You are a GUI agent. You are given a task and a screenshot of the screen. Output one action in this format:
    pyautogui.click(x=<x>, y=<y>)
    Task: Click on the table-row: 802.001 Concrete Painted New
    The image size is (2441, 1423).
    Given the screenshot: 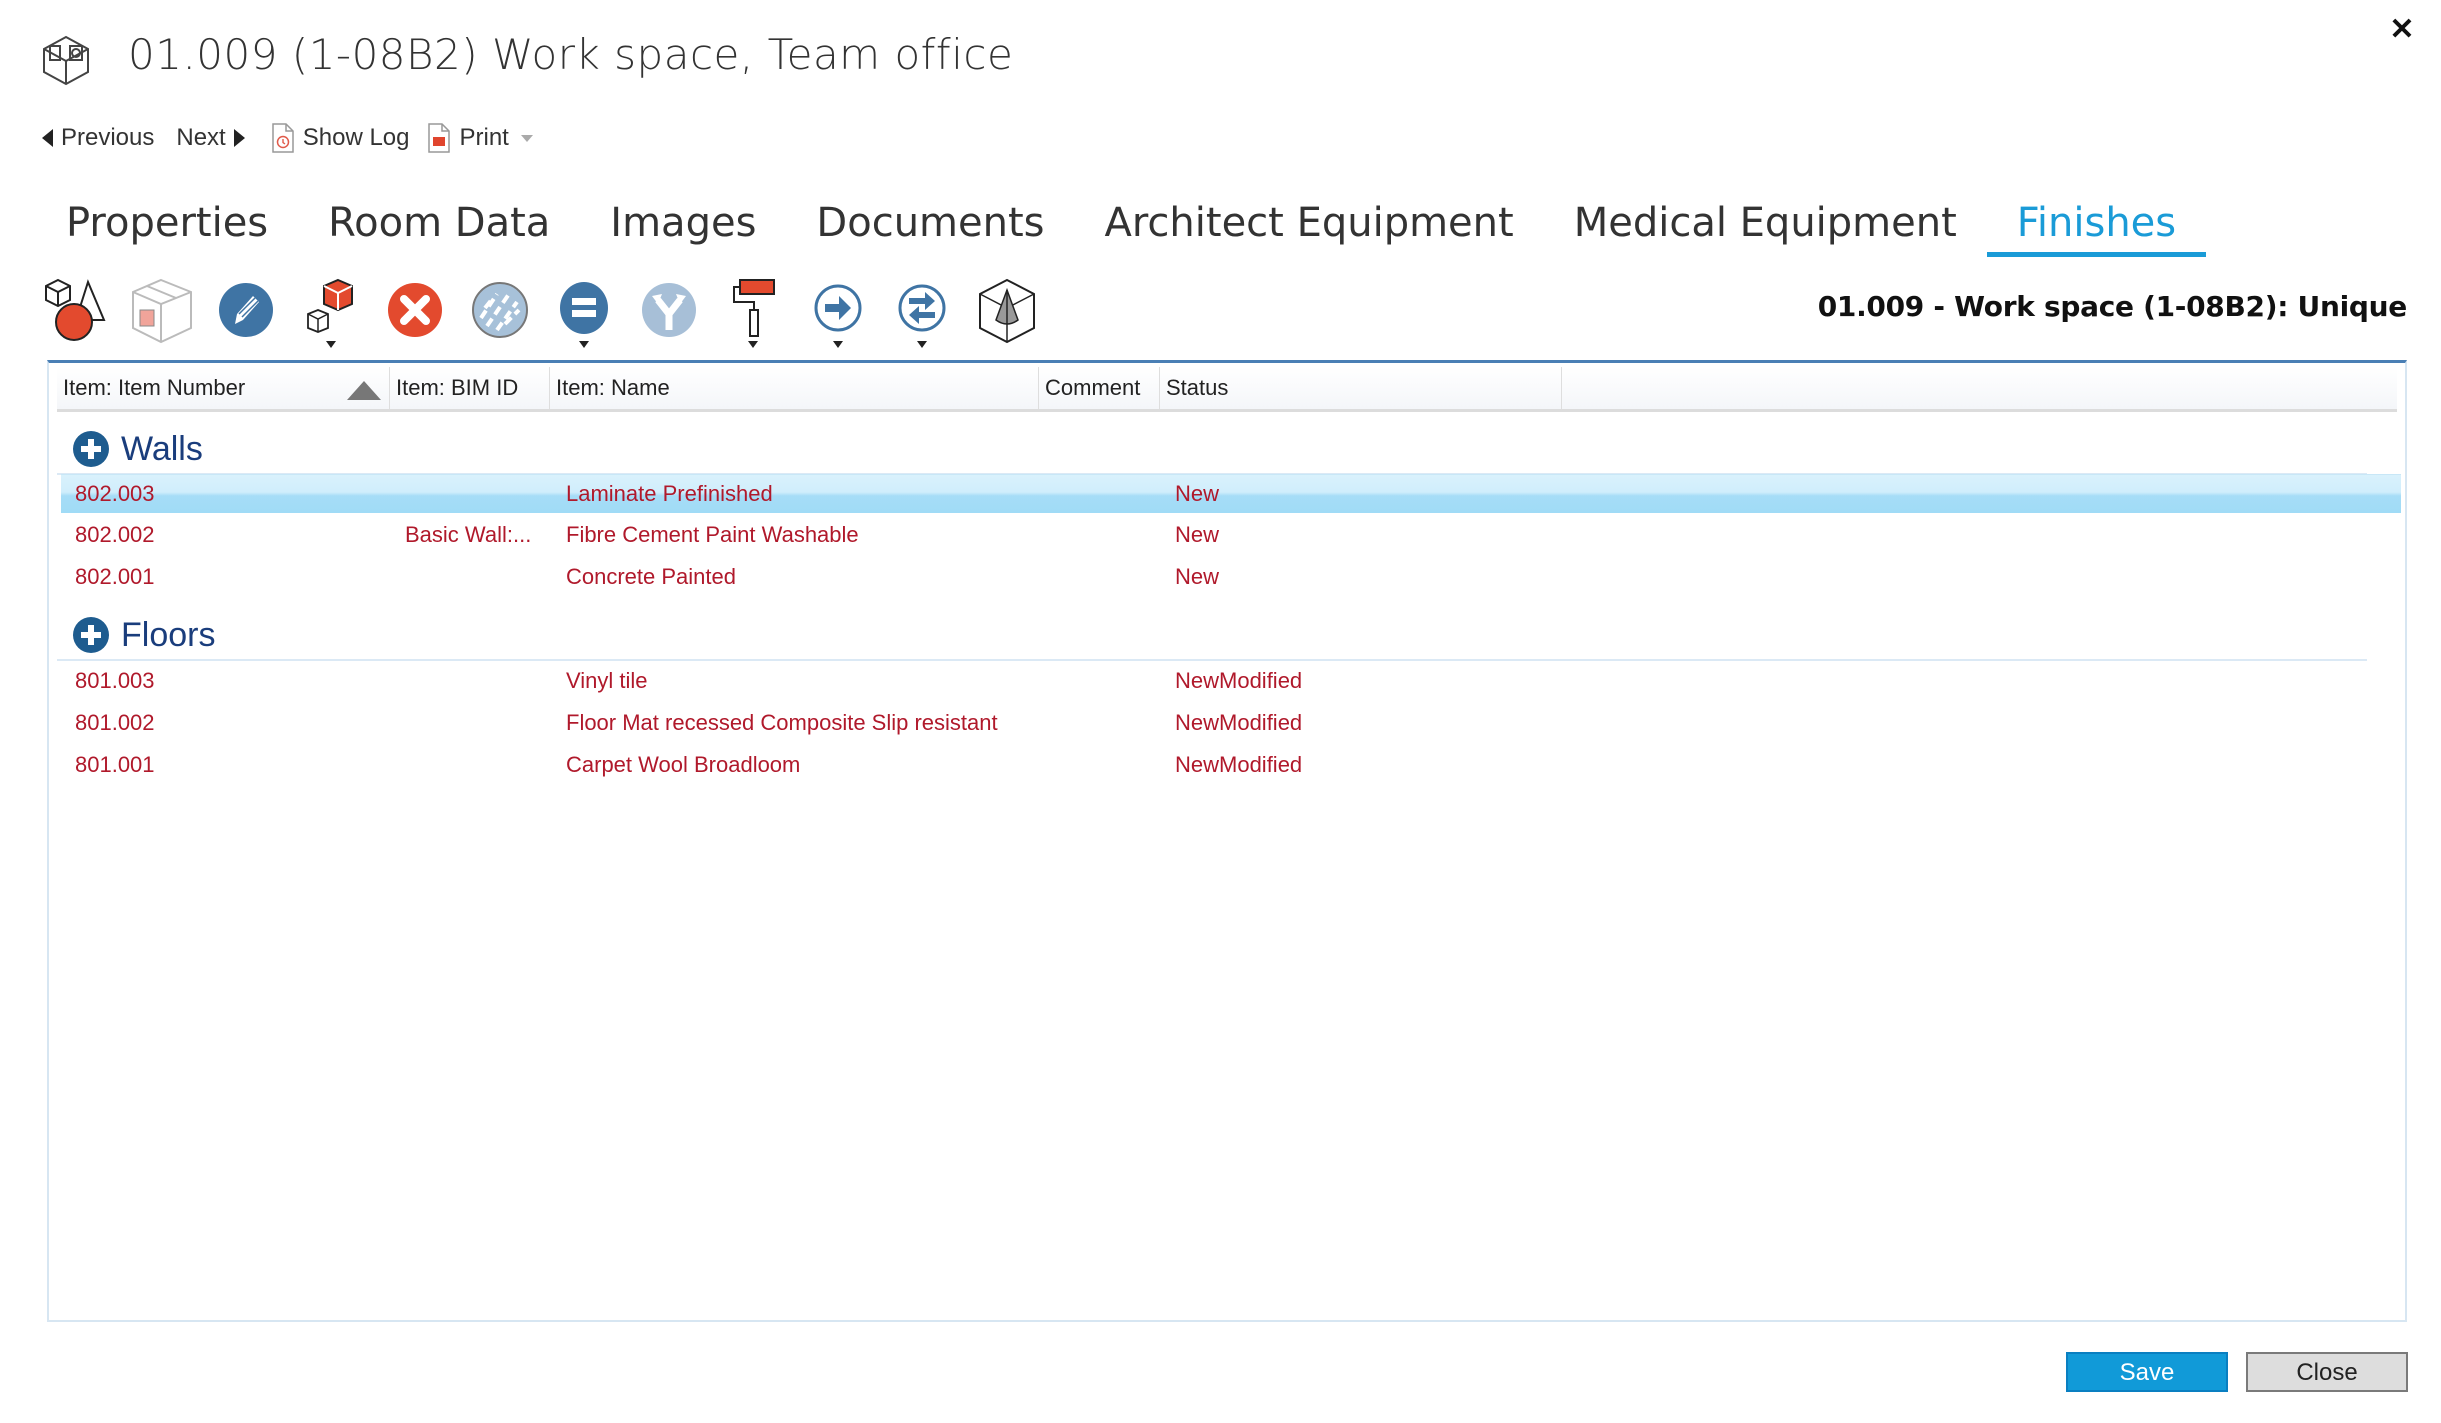 What is the action you would take?
    pyautogui.click(x=1231, y=577)
    